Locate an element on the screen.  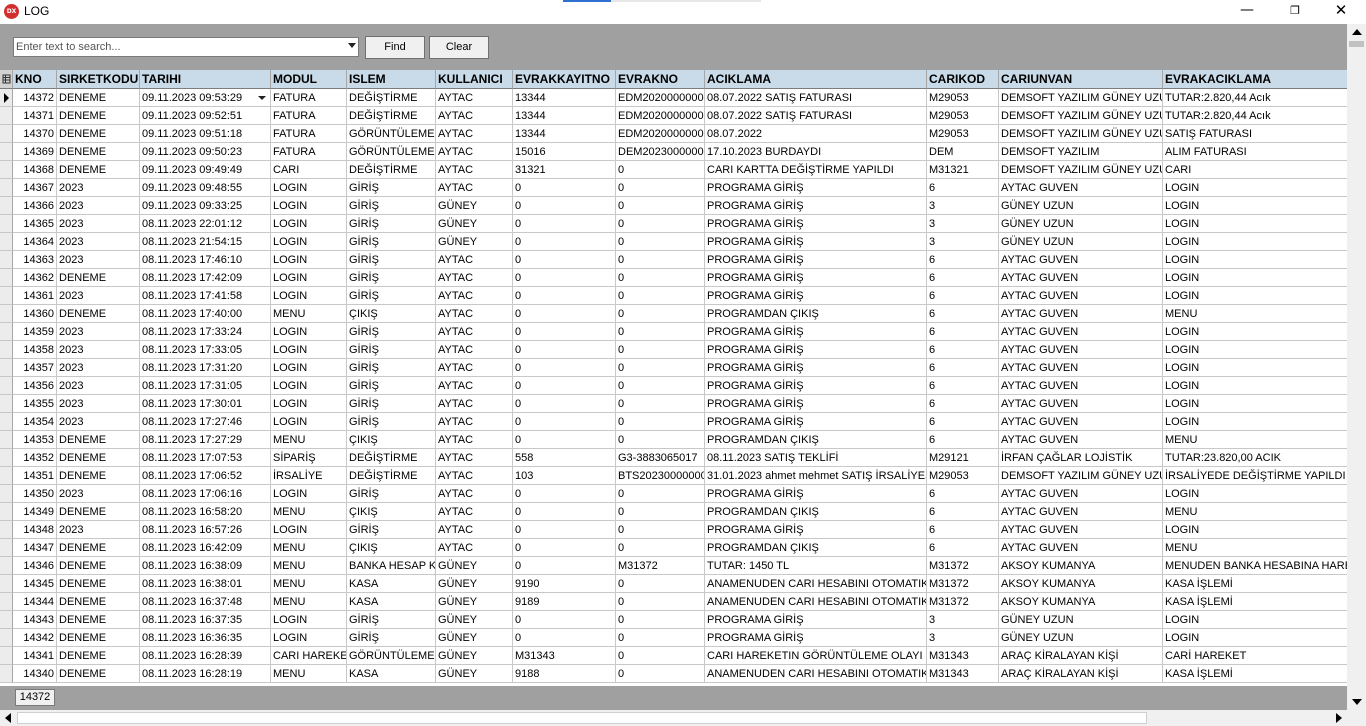
cell-carikod: M29121 is located at coordinates (963, 458).